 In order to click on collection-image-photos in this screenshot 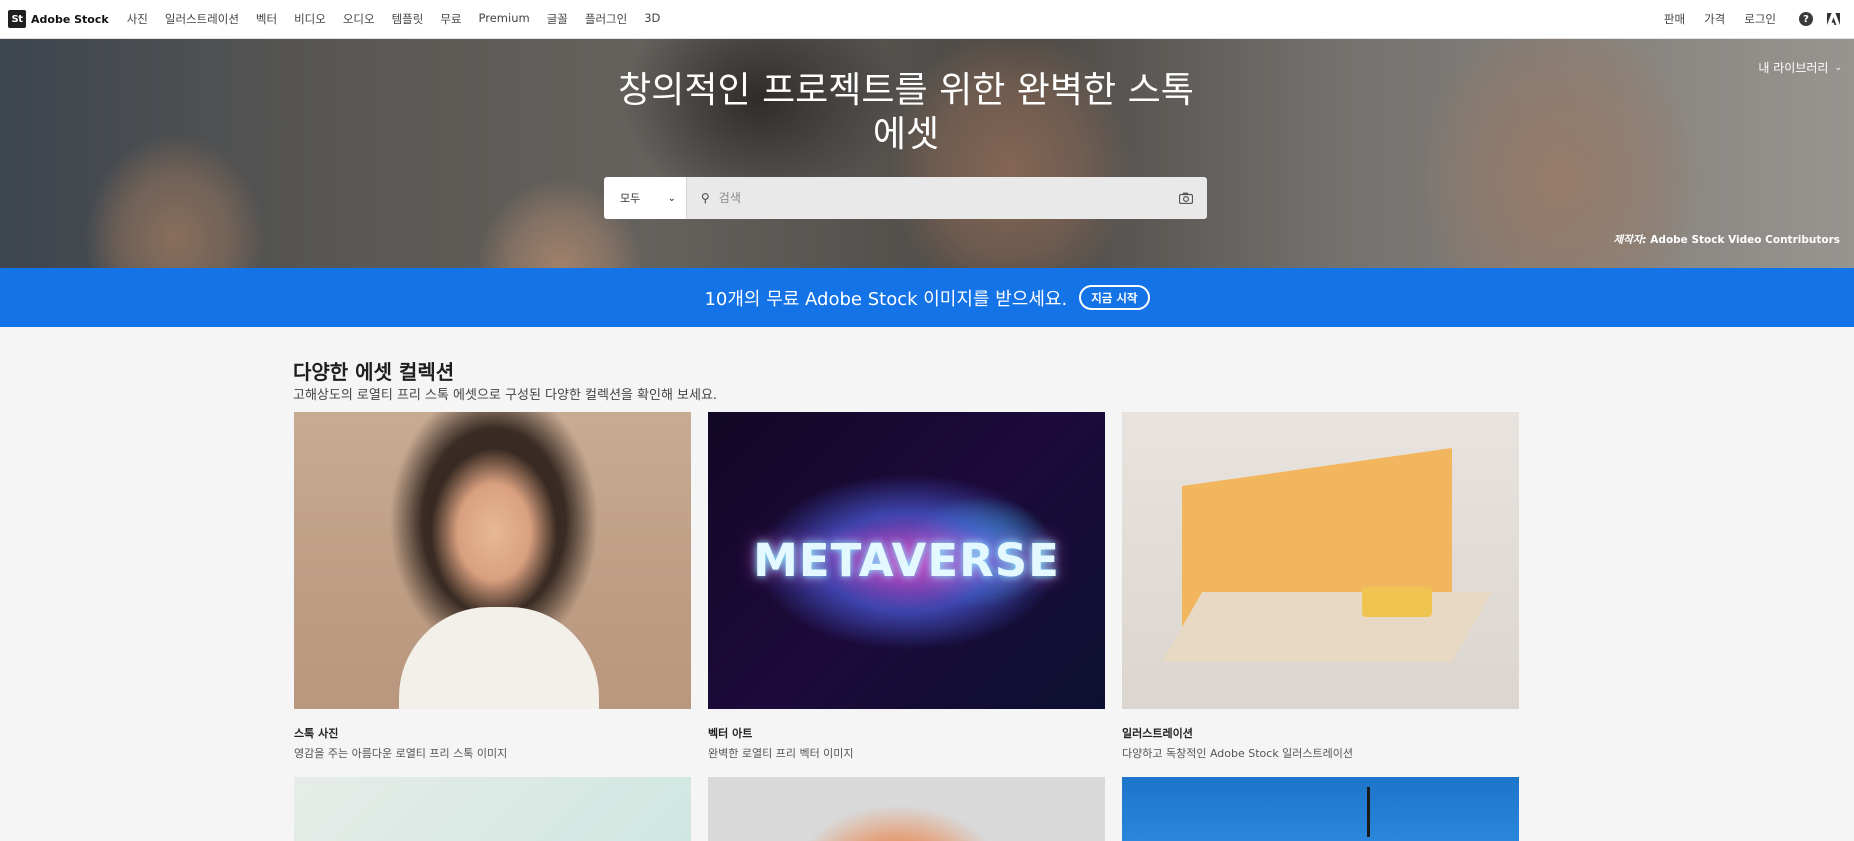, I will do `click(492, 560)`.